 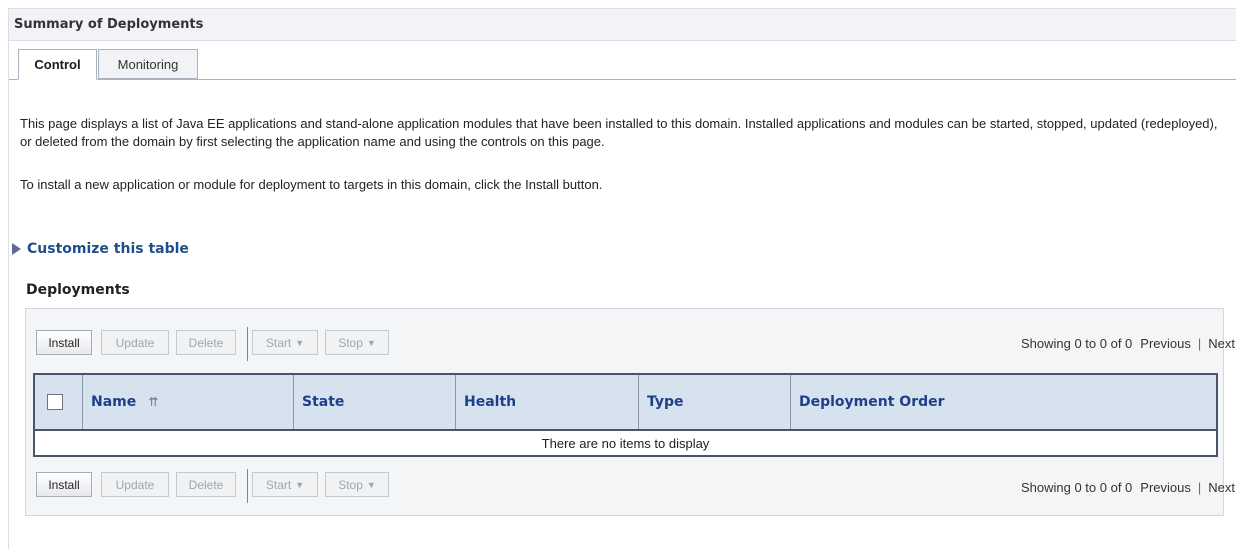 I want to click on column-header-name-label: Name, so click(x=114, y=402).